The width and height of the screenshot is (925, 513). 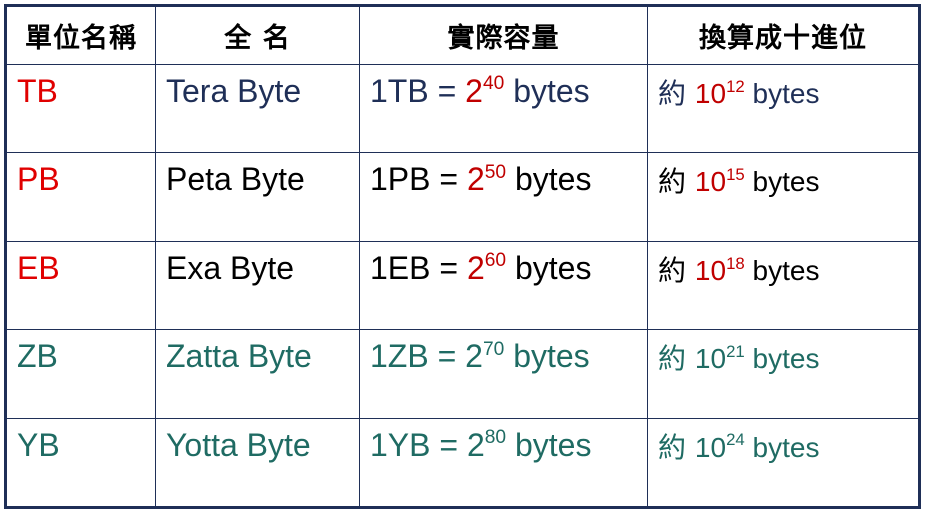 I want to click on unit-symbol: PB, so click(x=38, y=179).